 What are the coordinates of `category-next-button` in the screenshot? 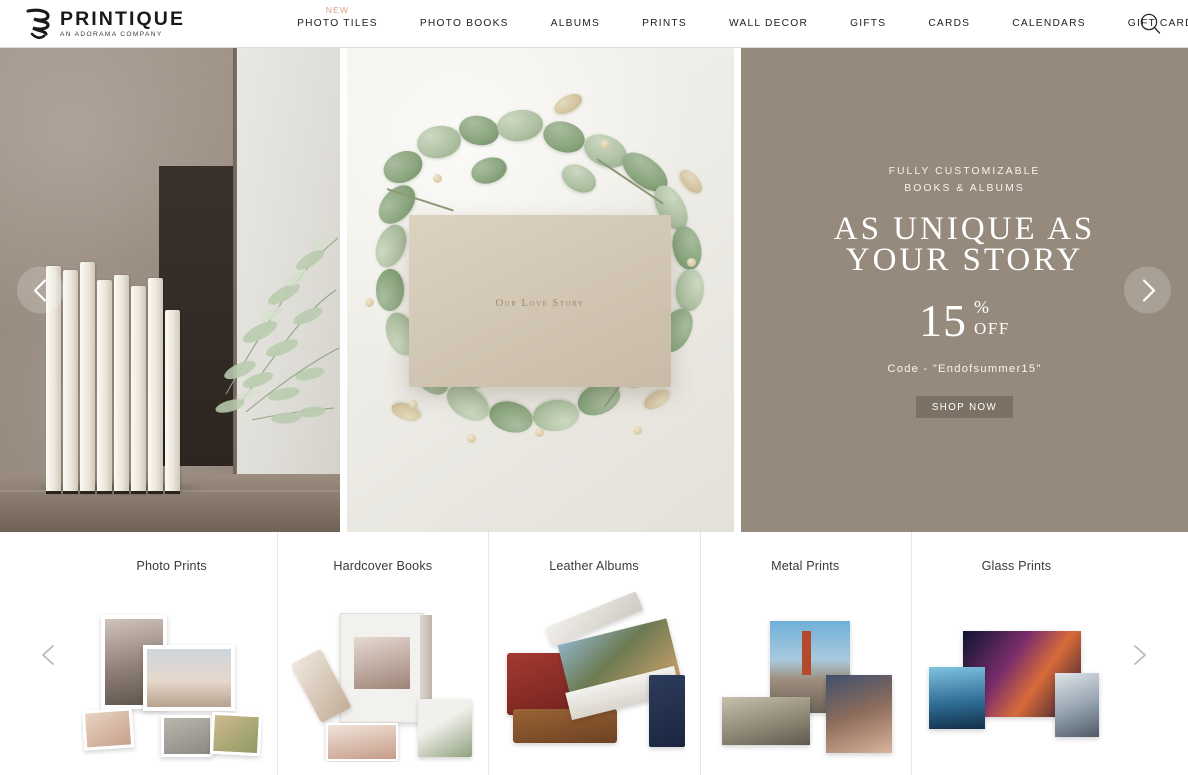 It's located at (1139, 655).